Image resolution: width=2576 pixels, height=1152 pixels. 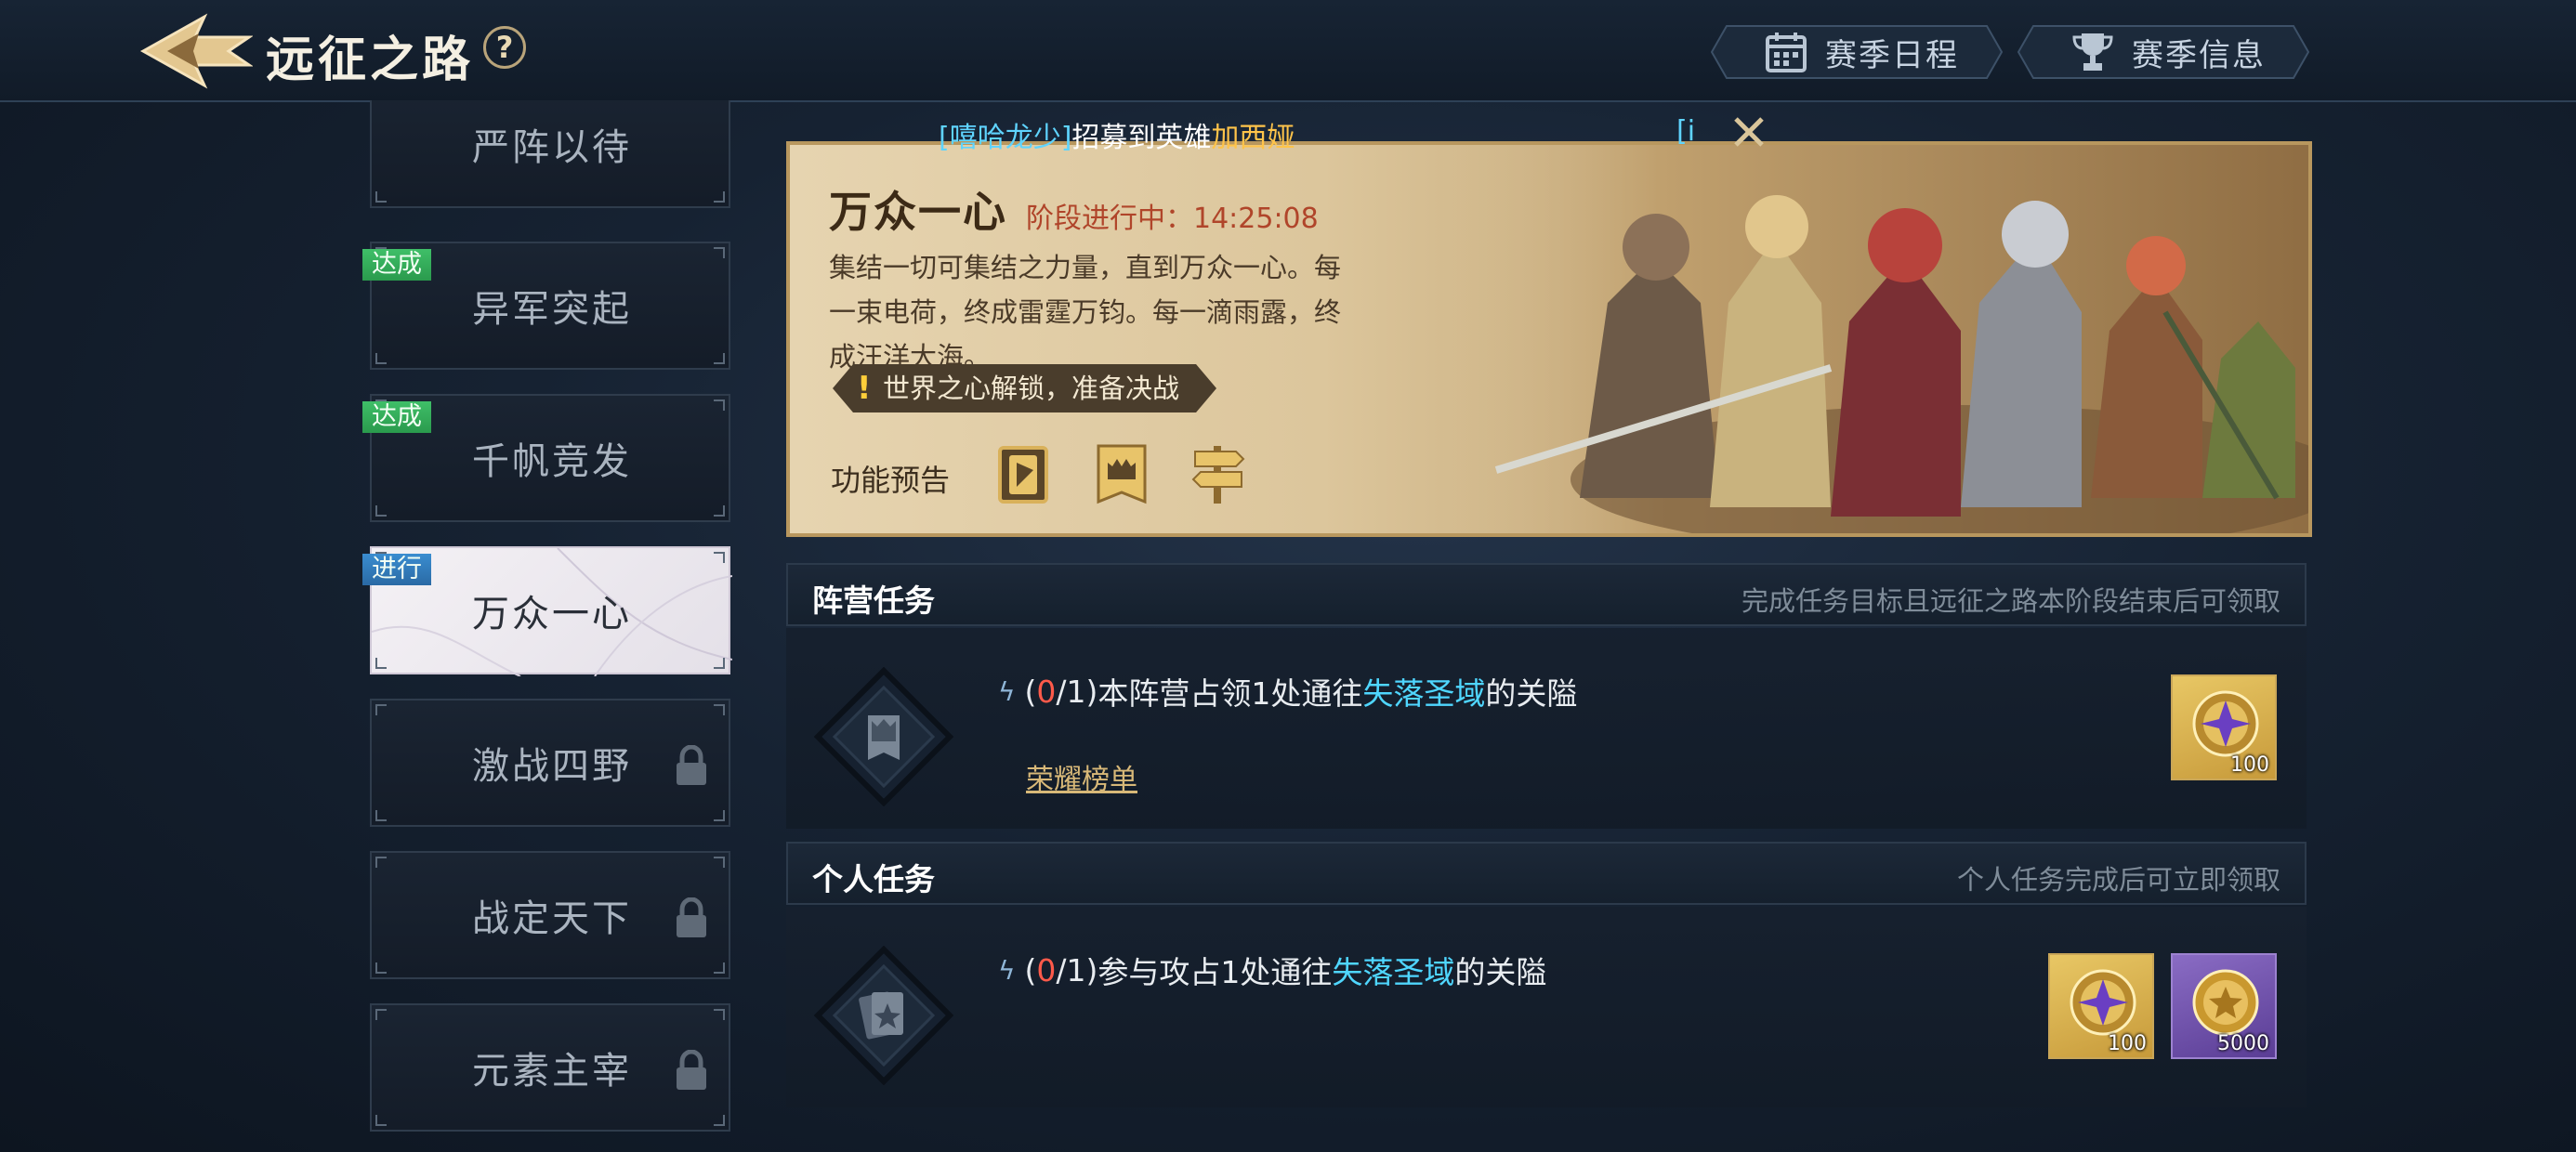 What do you see at coordinates (1172, 219) in the screenshot?
I see `phase-countdown: 阶段进行中：14:25:08` at bounding box center [1172, 219].